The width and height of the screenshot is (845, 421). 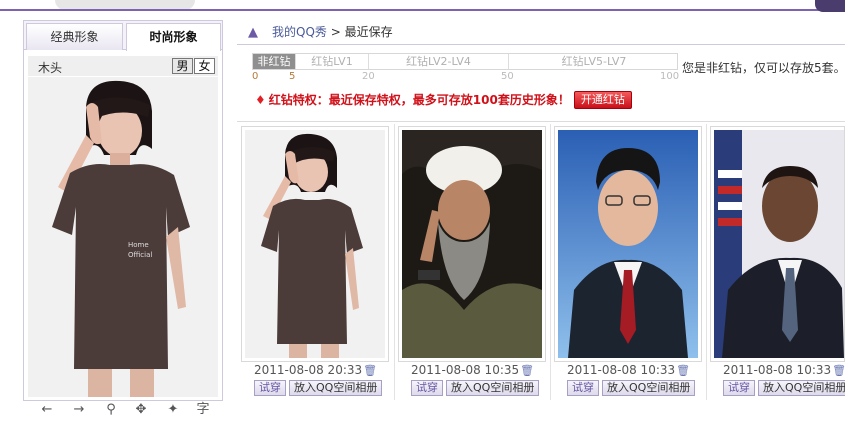 I want to click on look-date: 2011-08-08 10:35🗑, so click(x=472, y=370).